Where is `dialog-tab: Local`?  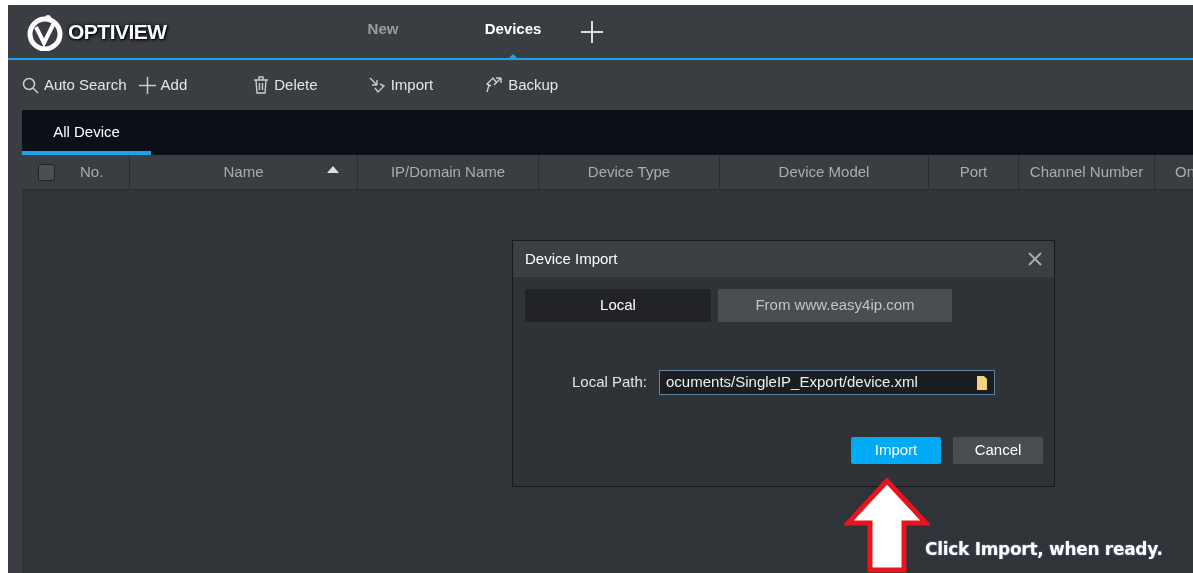 dialog-tab: Local is located at coordinates (618, 305).